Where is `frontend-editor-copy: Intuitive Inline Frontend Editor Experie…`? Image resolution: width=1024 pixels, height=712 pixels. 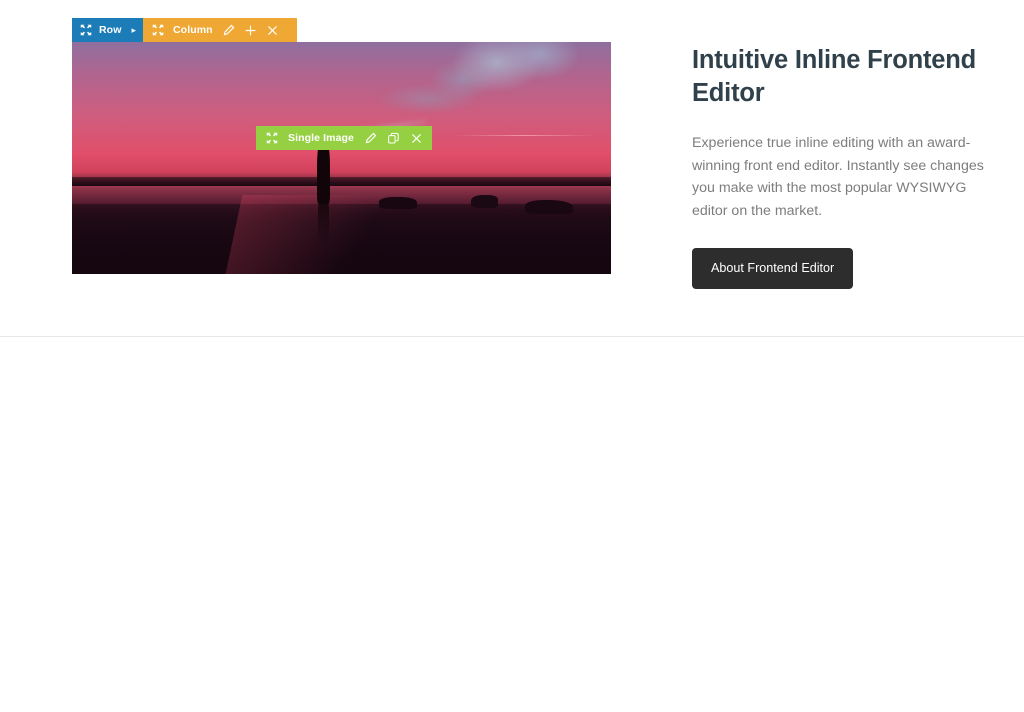 frontend-editor-copy: Intuitive Inline Frontend Editor Experie… is located at coordinates (844, 167).